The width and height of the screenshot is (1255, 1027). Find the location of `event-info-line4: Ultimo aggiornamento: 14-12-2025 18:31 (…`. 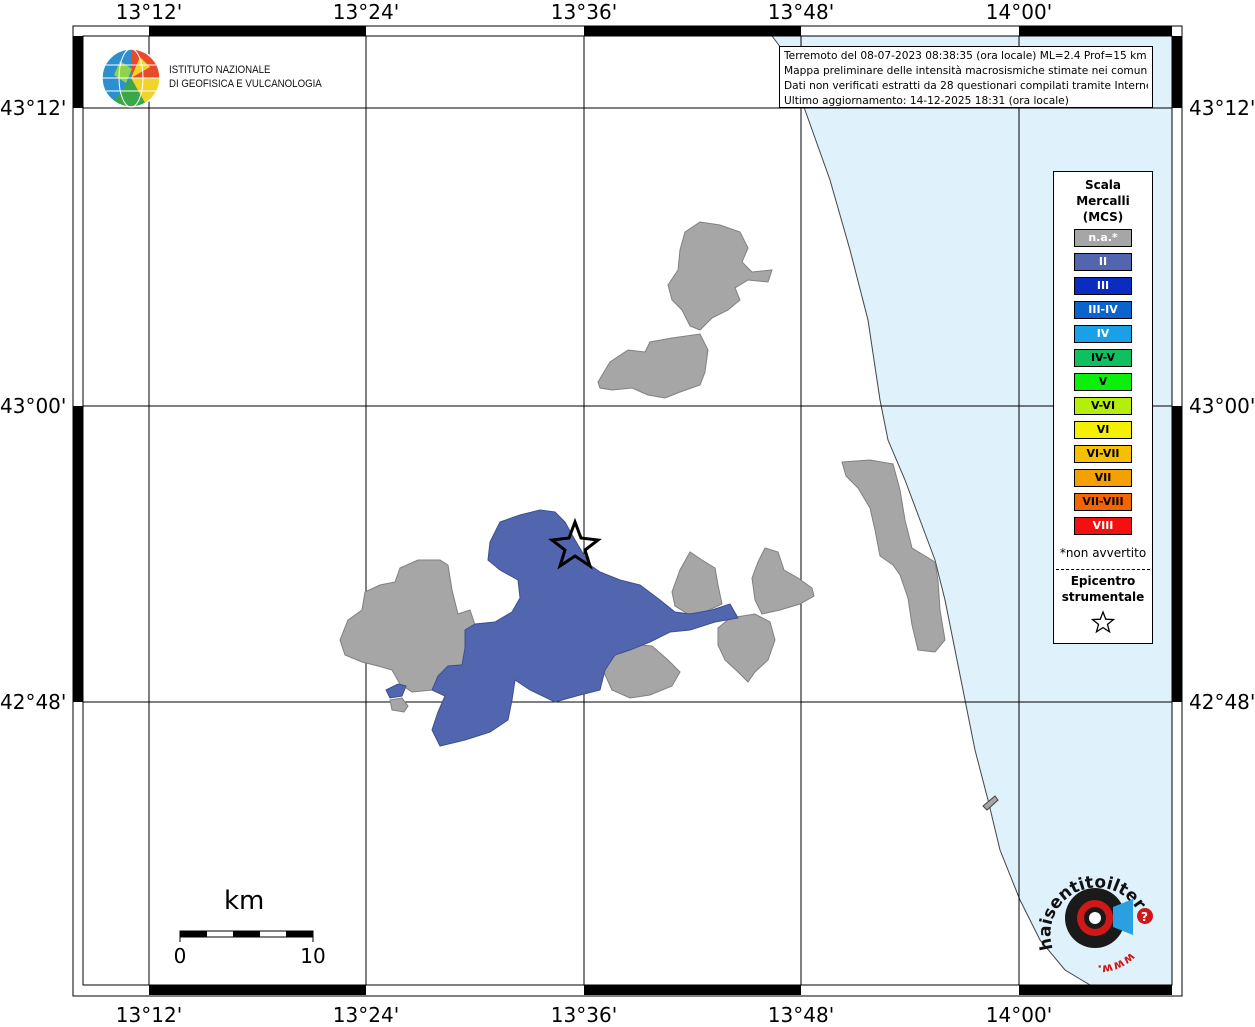

event-info-line4: Ultimo aggiornamento: 14-12-2025 18:31 (… is located at coordinates (926, 101).